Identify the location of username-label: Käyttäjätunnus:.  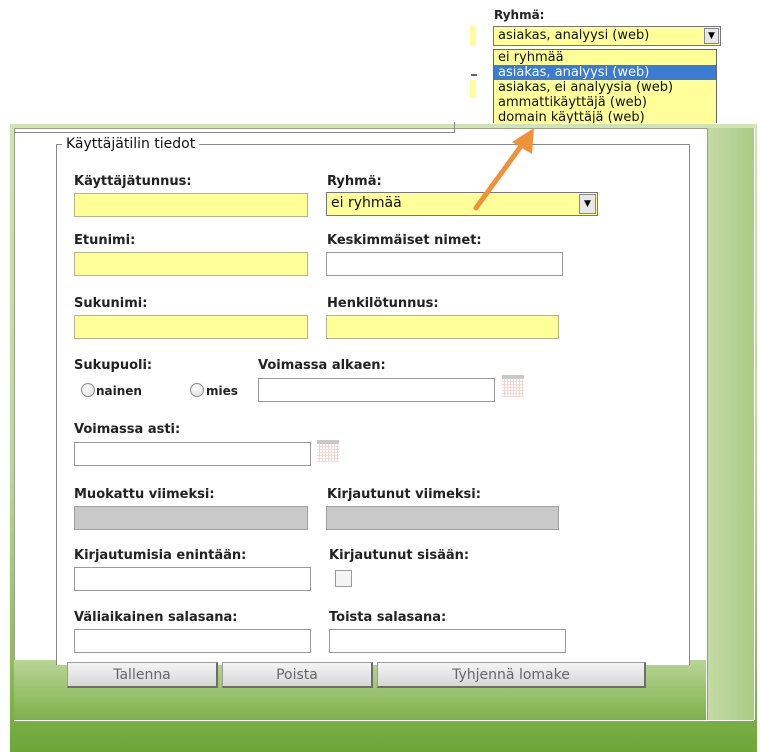
(133, 181).